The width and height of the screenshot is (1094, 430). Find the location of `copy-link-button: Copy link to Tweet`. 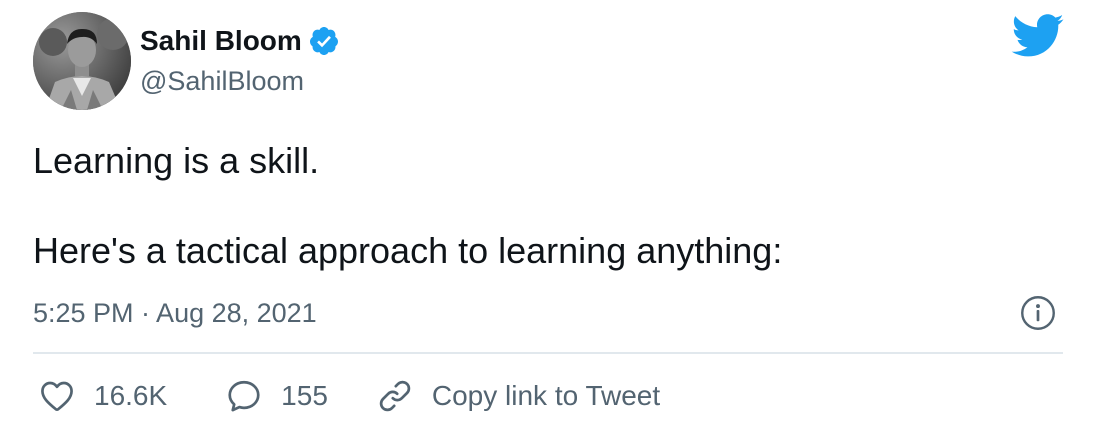

copy-link-button: Copy link to Tweet is located at coordinates (518, 396).